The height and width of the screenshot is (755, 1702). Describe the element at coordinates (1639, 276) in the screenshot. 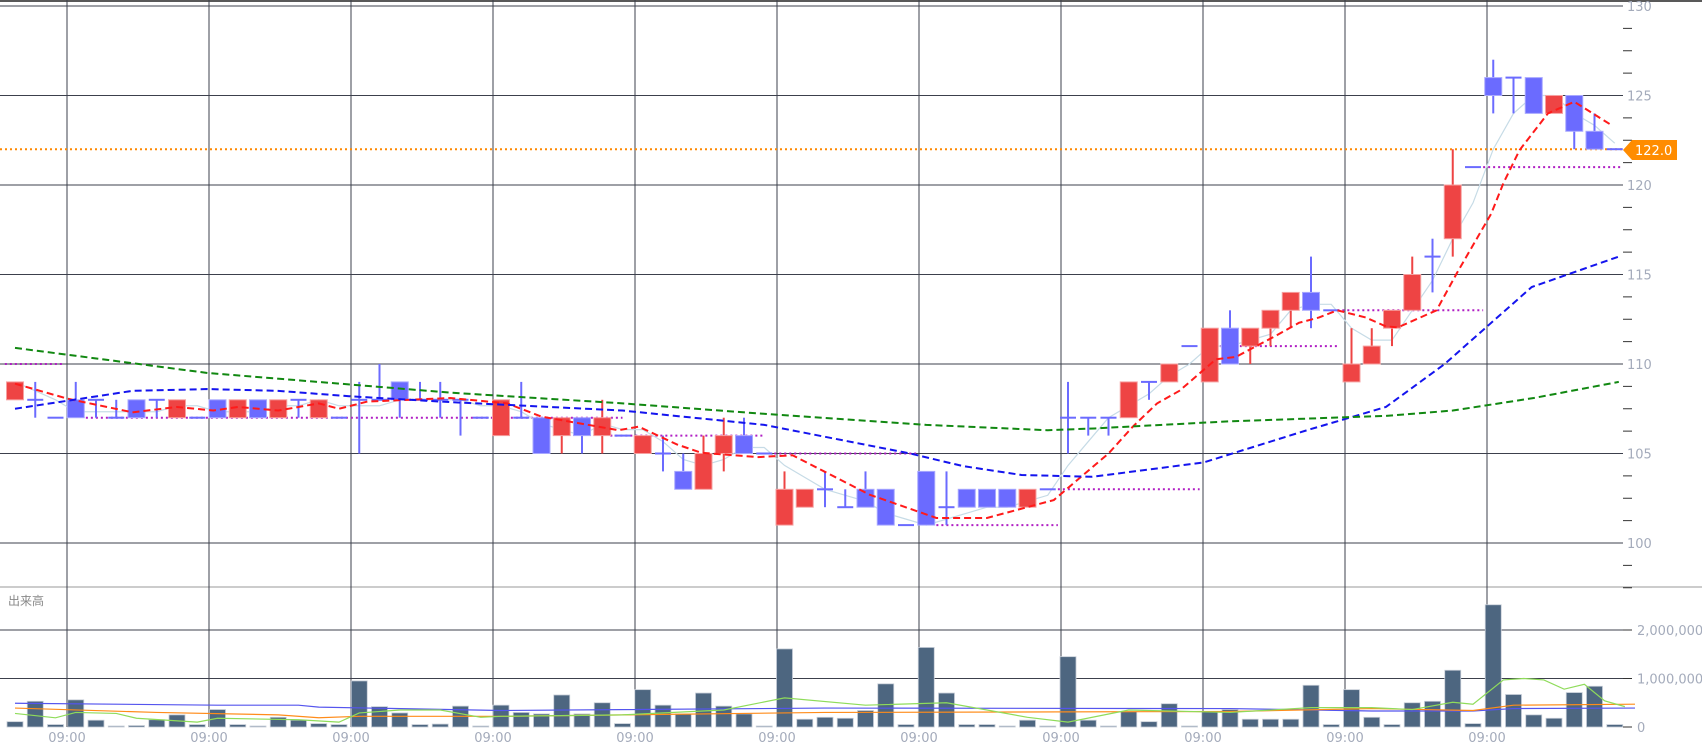

I see `price-tick-label: 115` at that location.